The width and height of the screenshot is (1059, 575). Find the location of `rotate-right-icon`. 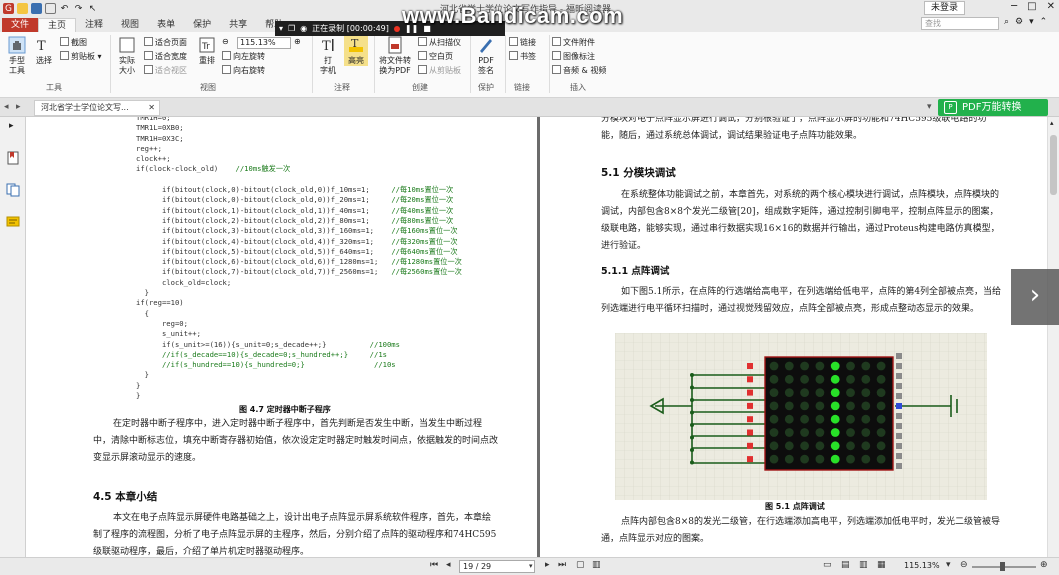

rotate-right-icon is located at coordinates (226, 69).